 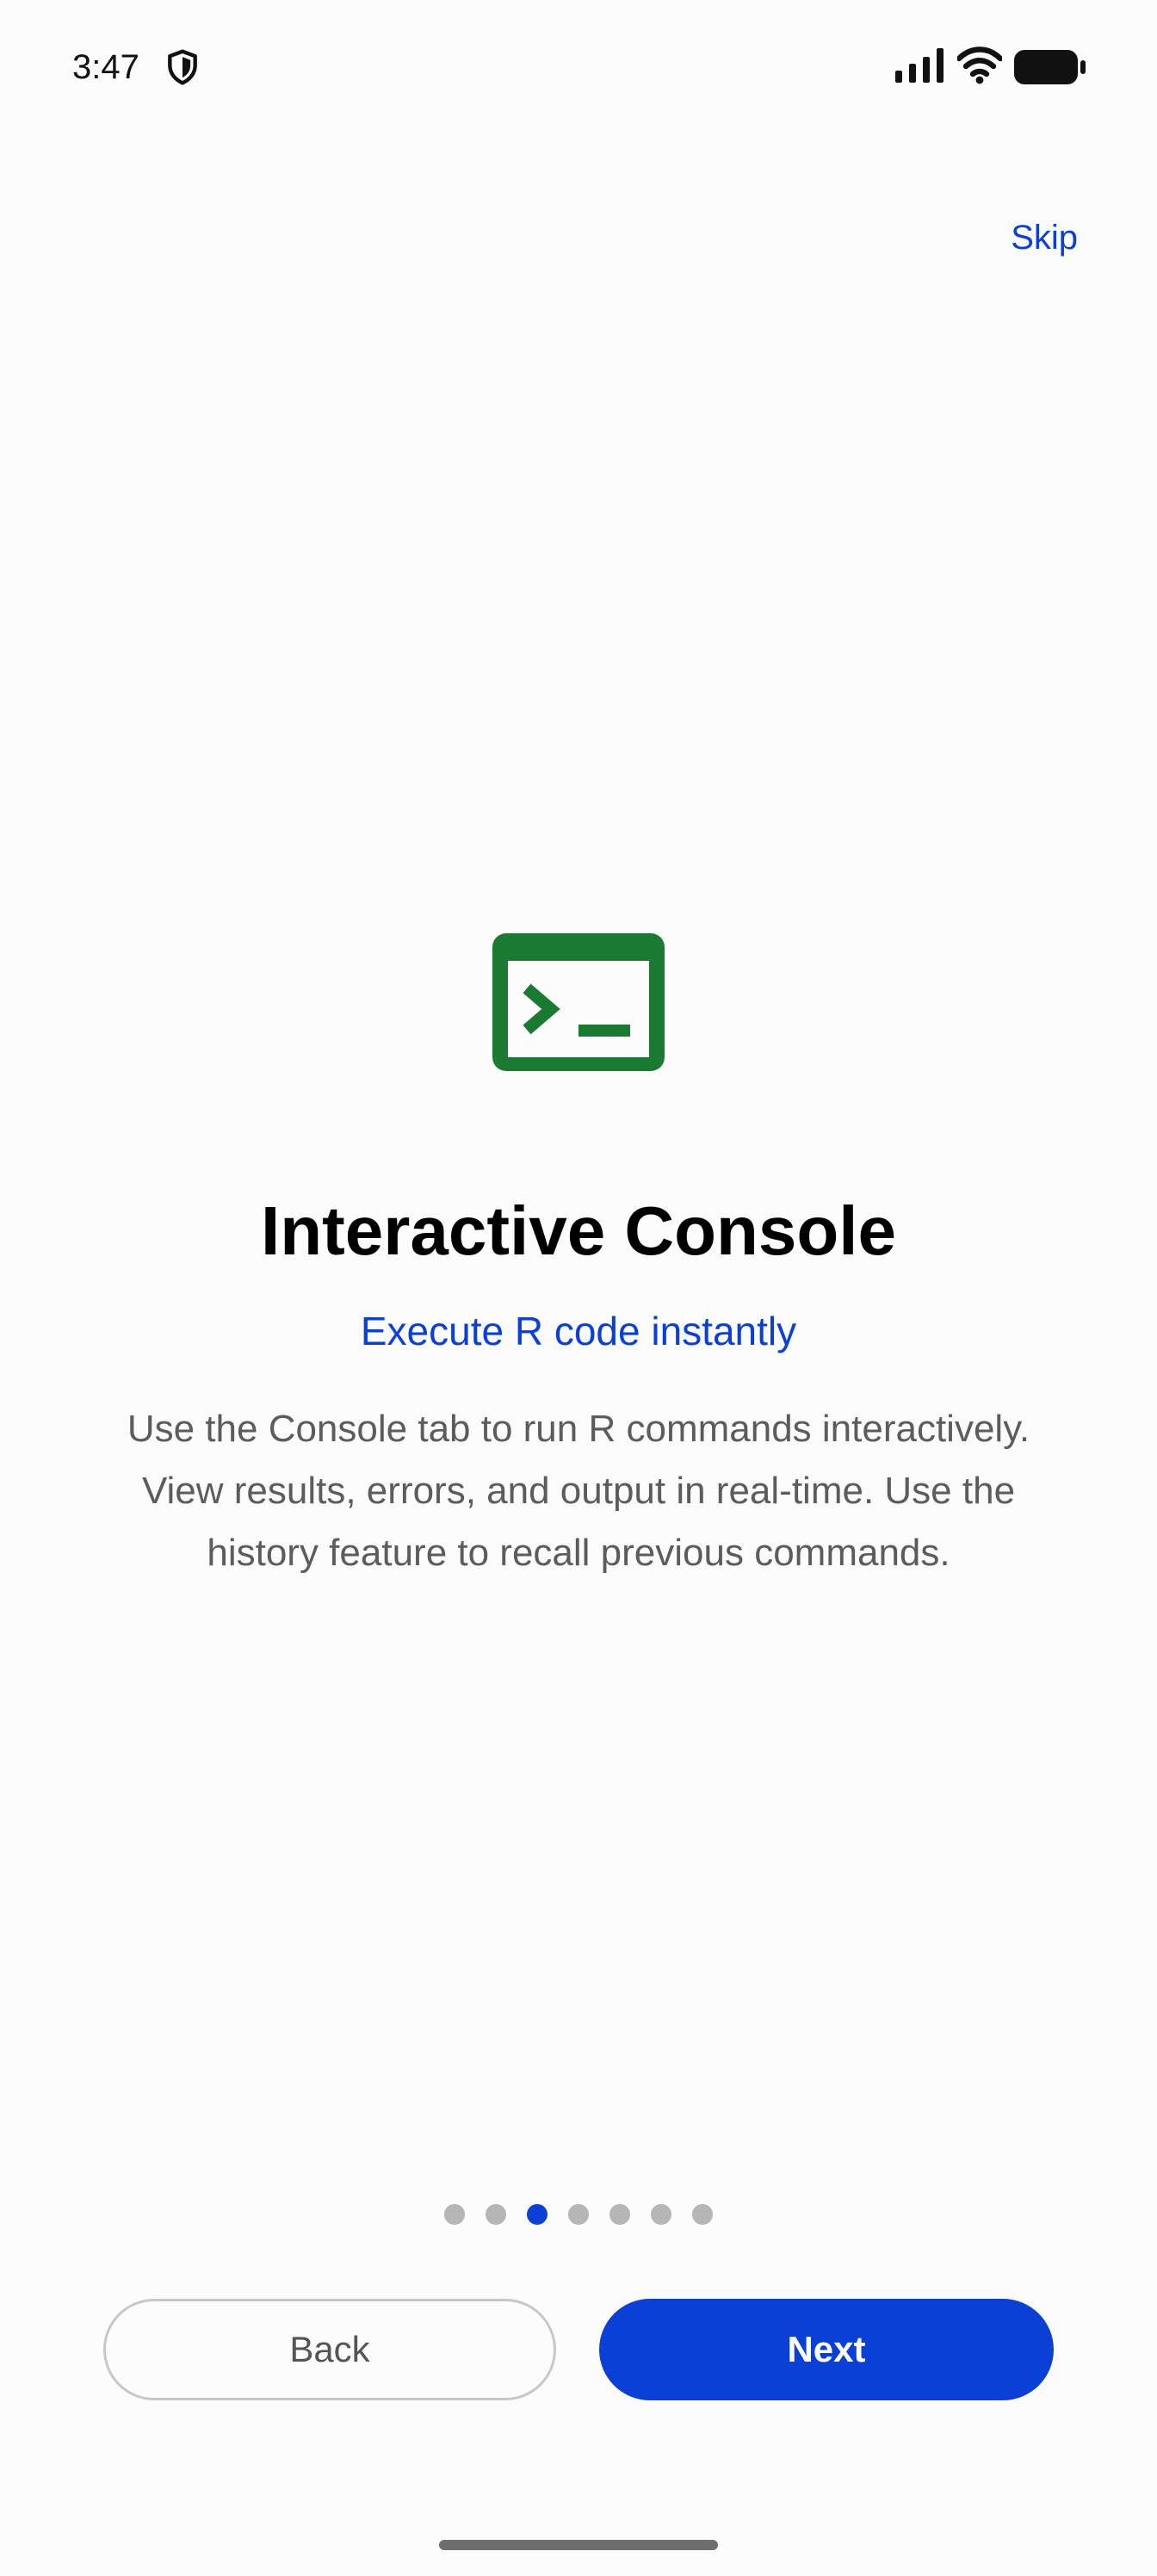 I want to click on skip-button: Skip, so click(x=1045, y=238).